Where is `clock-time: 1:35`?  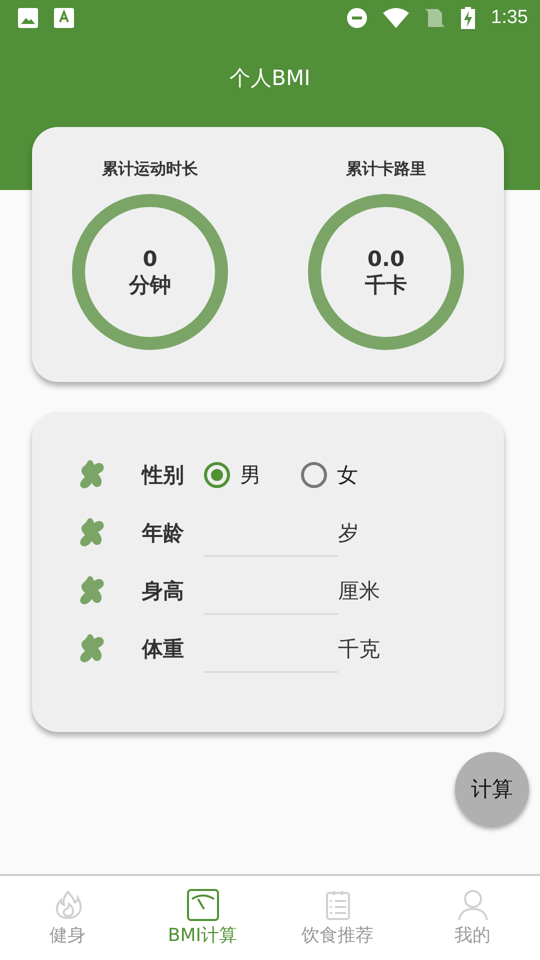
clock-time: 1:35 is located at coordinates (509, 18).